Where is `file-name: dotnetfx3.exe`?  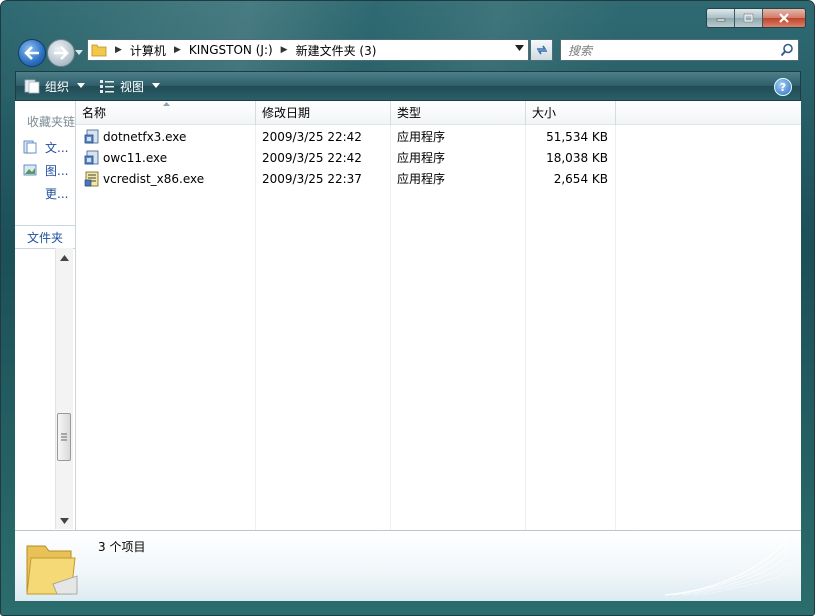 file-name: dotnetfx3.exe is located at coordinates (145, 136).